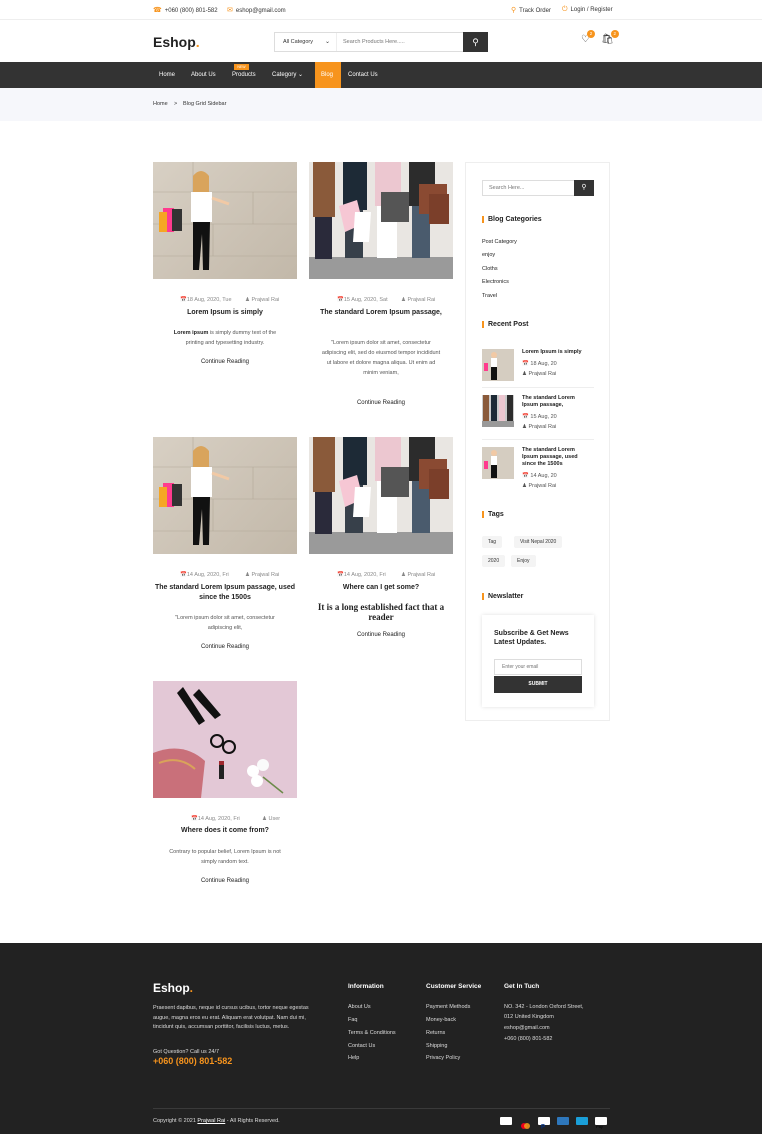 The width and height of the screenshot is (762, 1134). What do you see at coordinates (176, 42) in the screenshot?
I see `site-logo: Eshop.` at bounding box center [176, 42].